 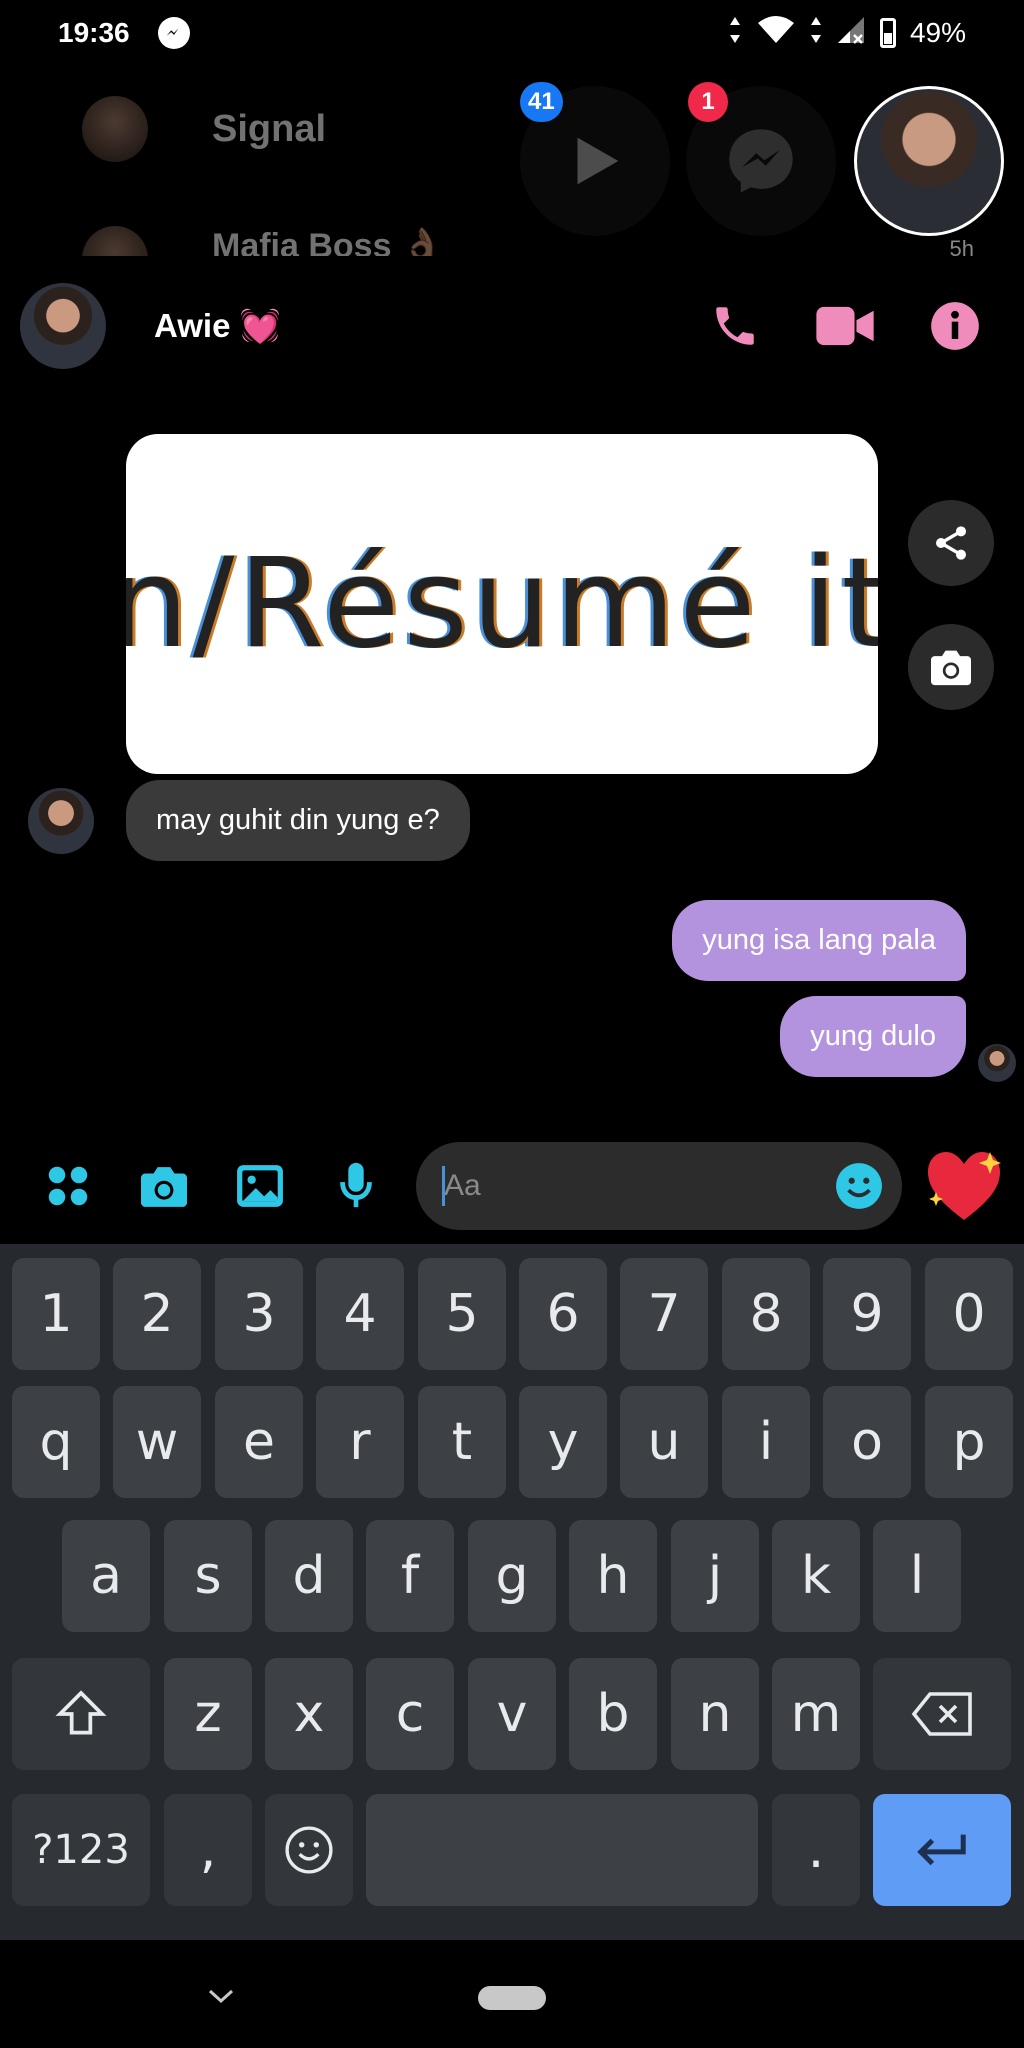 What do you see at coordinates (360, 1314) in the screenshot?
I see `key-4: 4` at bounding box center [360, 1314].